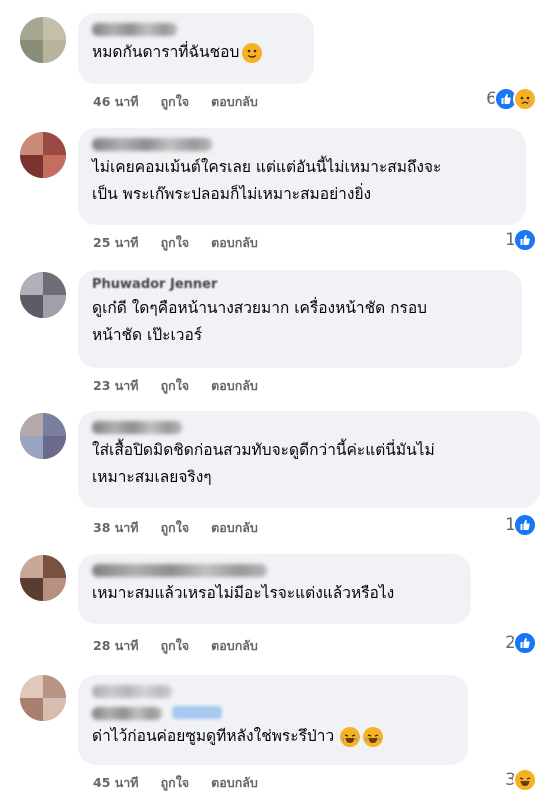 The image size is (551, 800). I want to click on comment-meta: 23 นาที ถูกใจ ตอบกลับ, so click(175, 386).